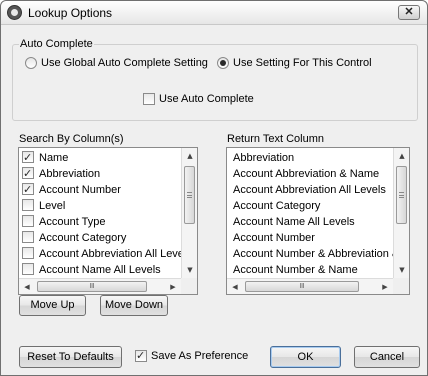 Image resolution: width=428 pixels, height=376 pixels. I want to click on use-auto-complete-checkbox, so click(149, 99).